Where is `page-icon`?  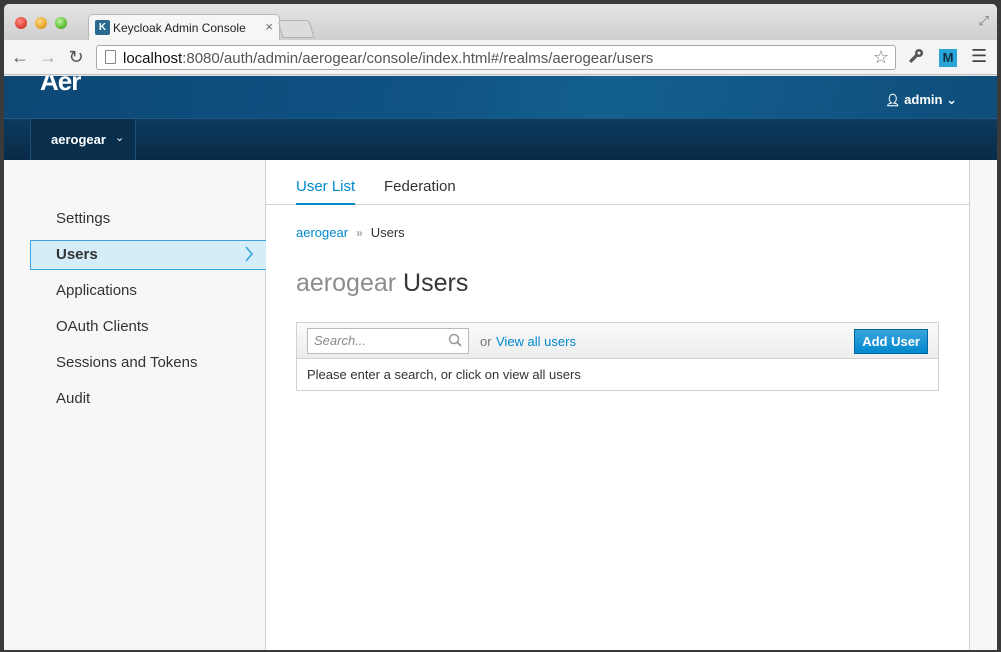 page-icon is located at coordinates (110, 57).